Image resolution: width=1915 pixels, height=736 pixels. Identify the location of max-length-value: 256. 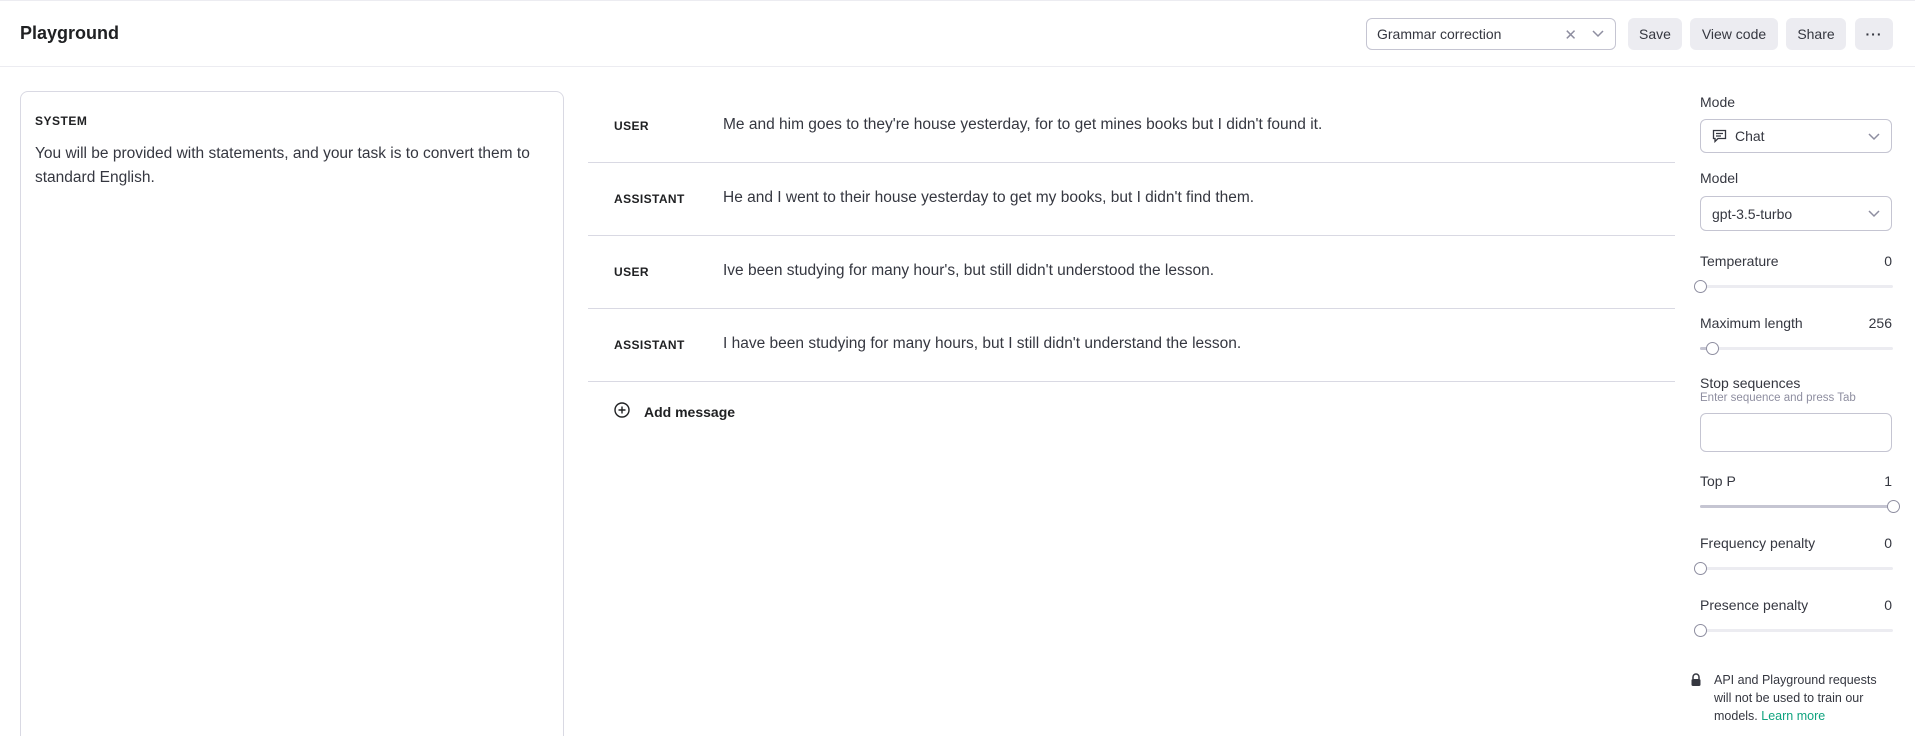
(1880, 323).